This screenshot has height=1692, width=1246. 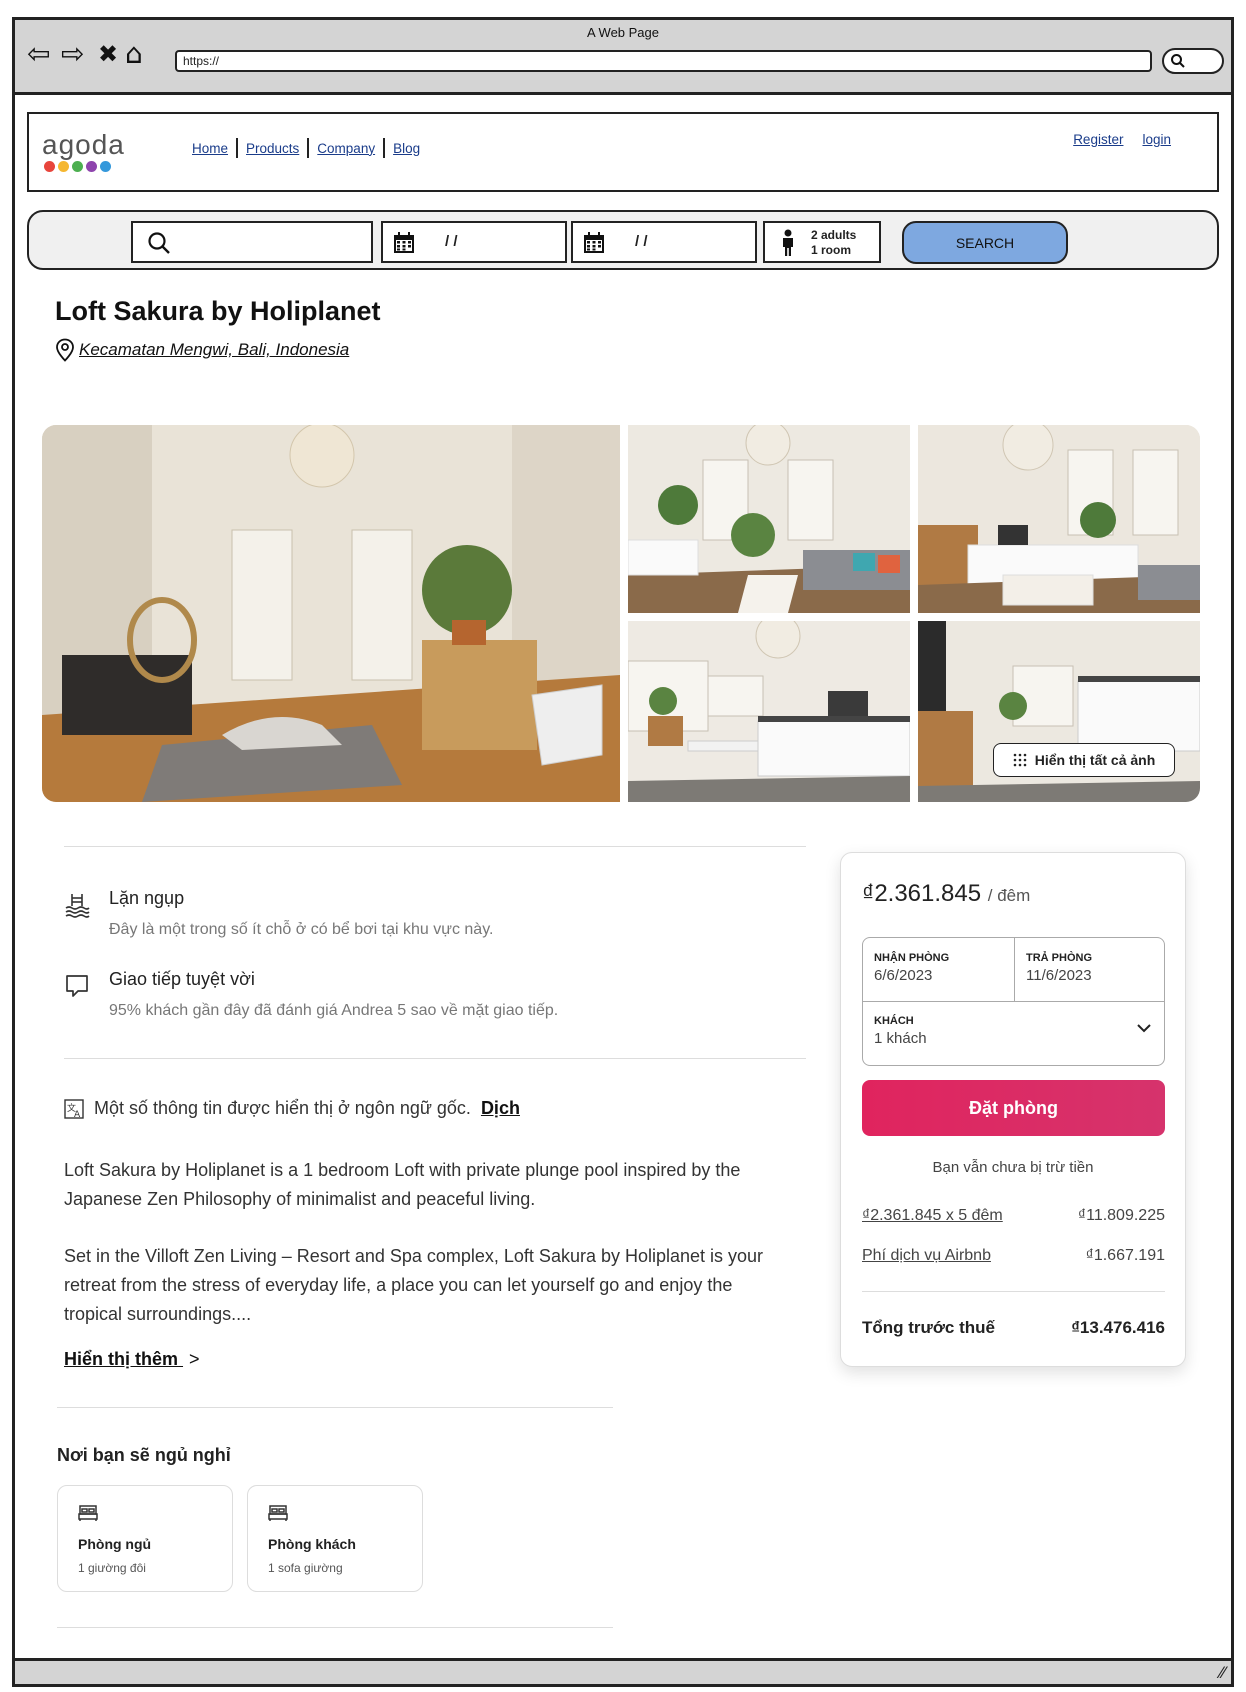 What do you see at coordinates (1020, 760) in the screenshot?
I see `grid-dots-icon` at bounding box center [1020, 760].